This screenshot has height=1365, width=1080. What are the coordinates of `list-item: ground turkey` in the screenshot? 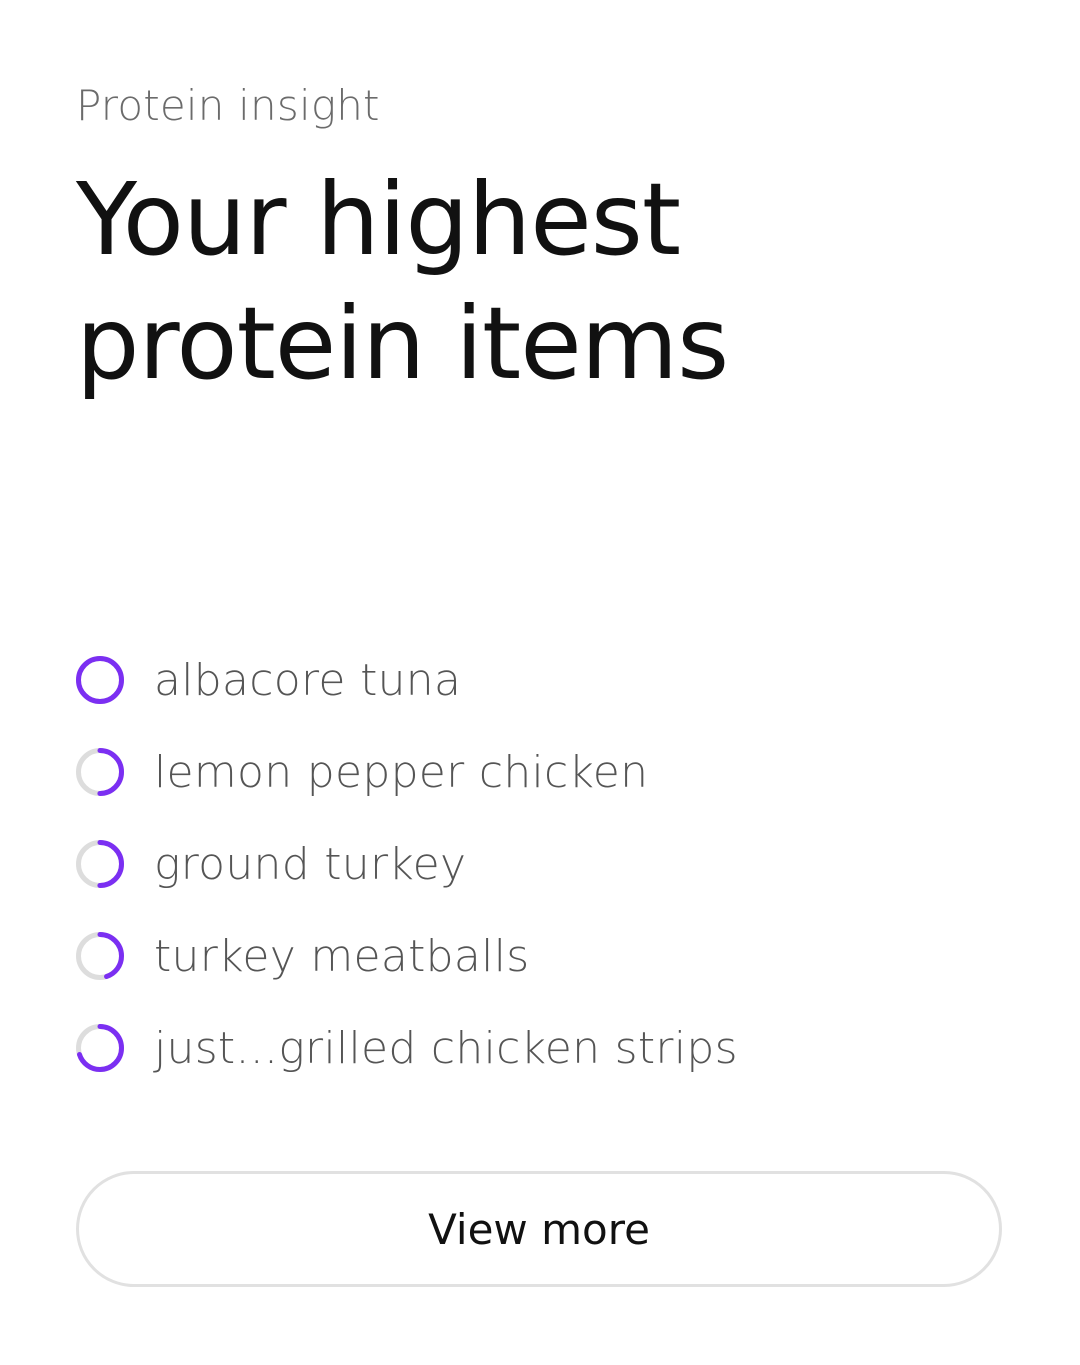 It's located at (406, 864).